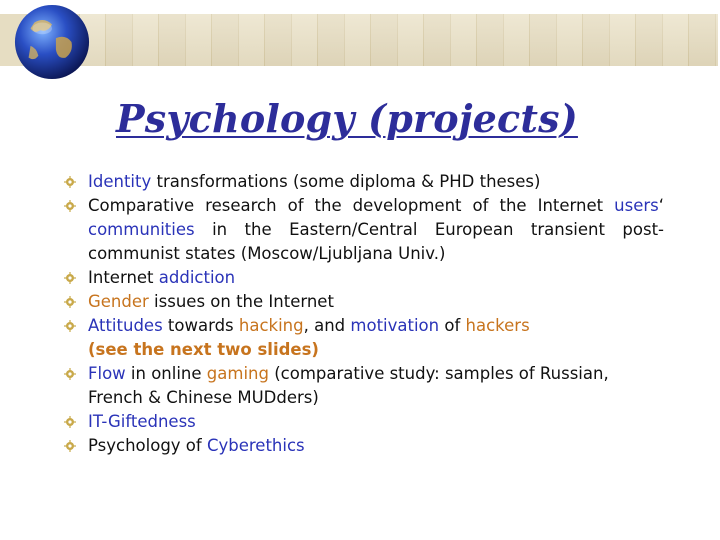 This screenshot has width=720, height=540. I want to click on item-term: IT-Giftedness, so click(142, 421).